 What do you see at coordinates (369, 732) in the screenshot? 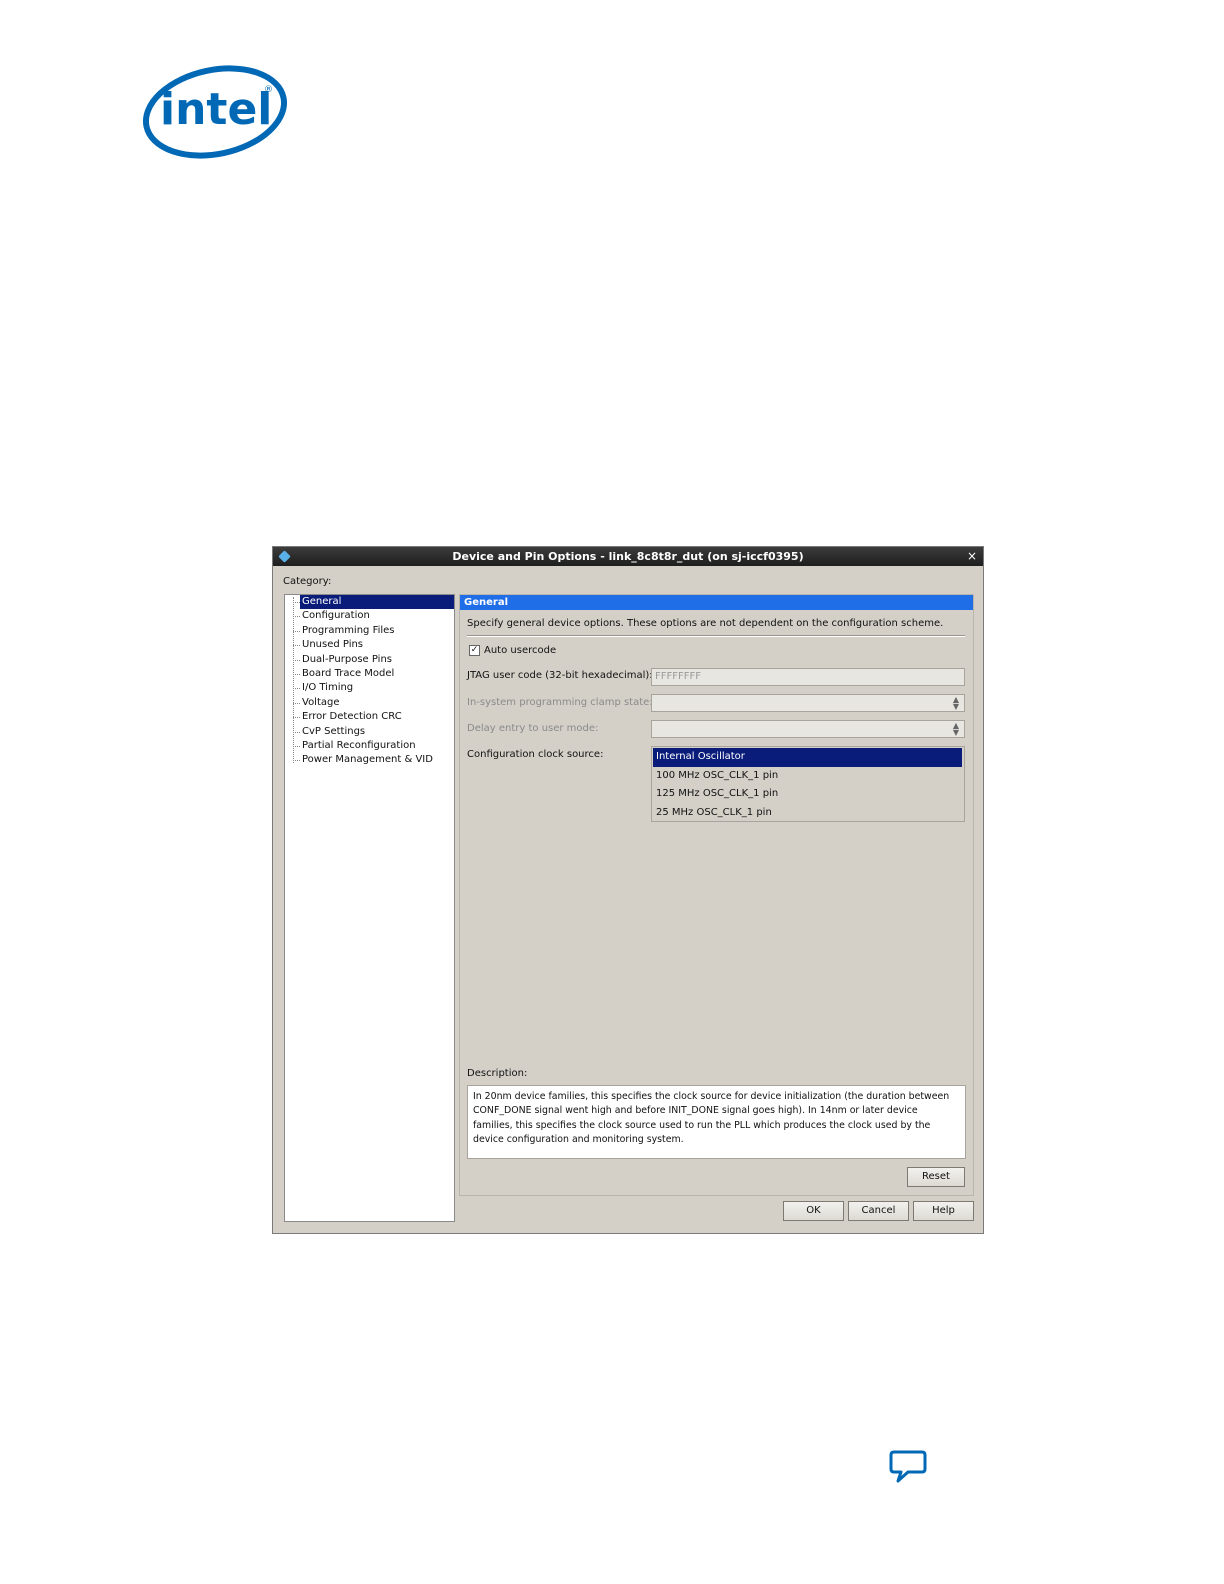
I see `tree-item-cvp-settings: CvP Settings` at bounding box center [369, 732].